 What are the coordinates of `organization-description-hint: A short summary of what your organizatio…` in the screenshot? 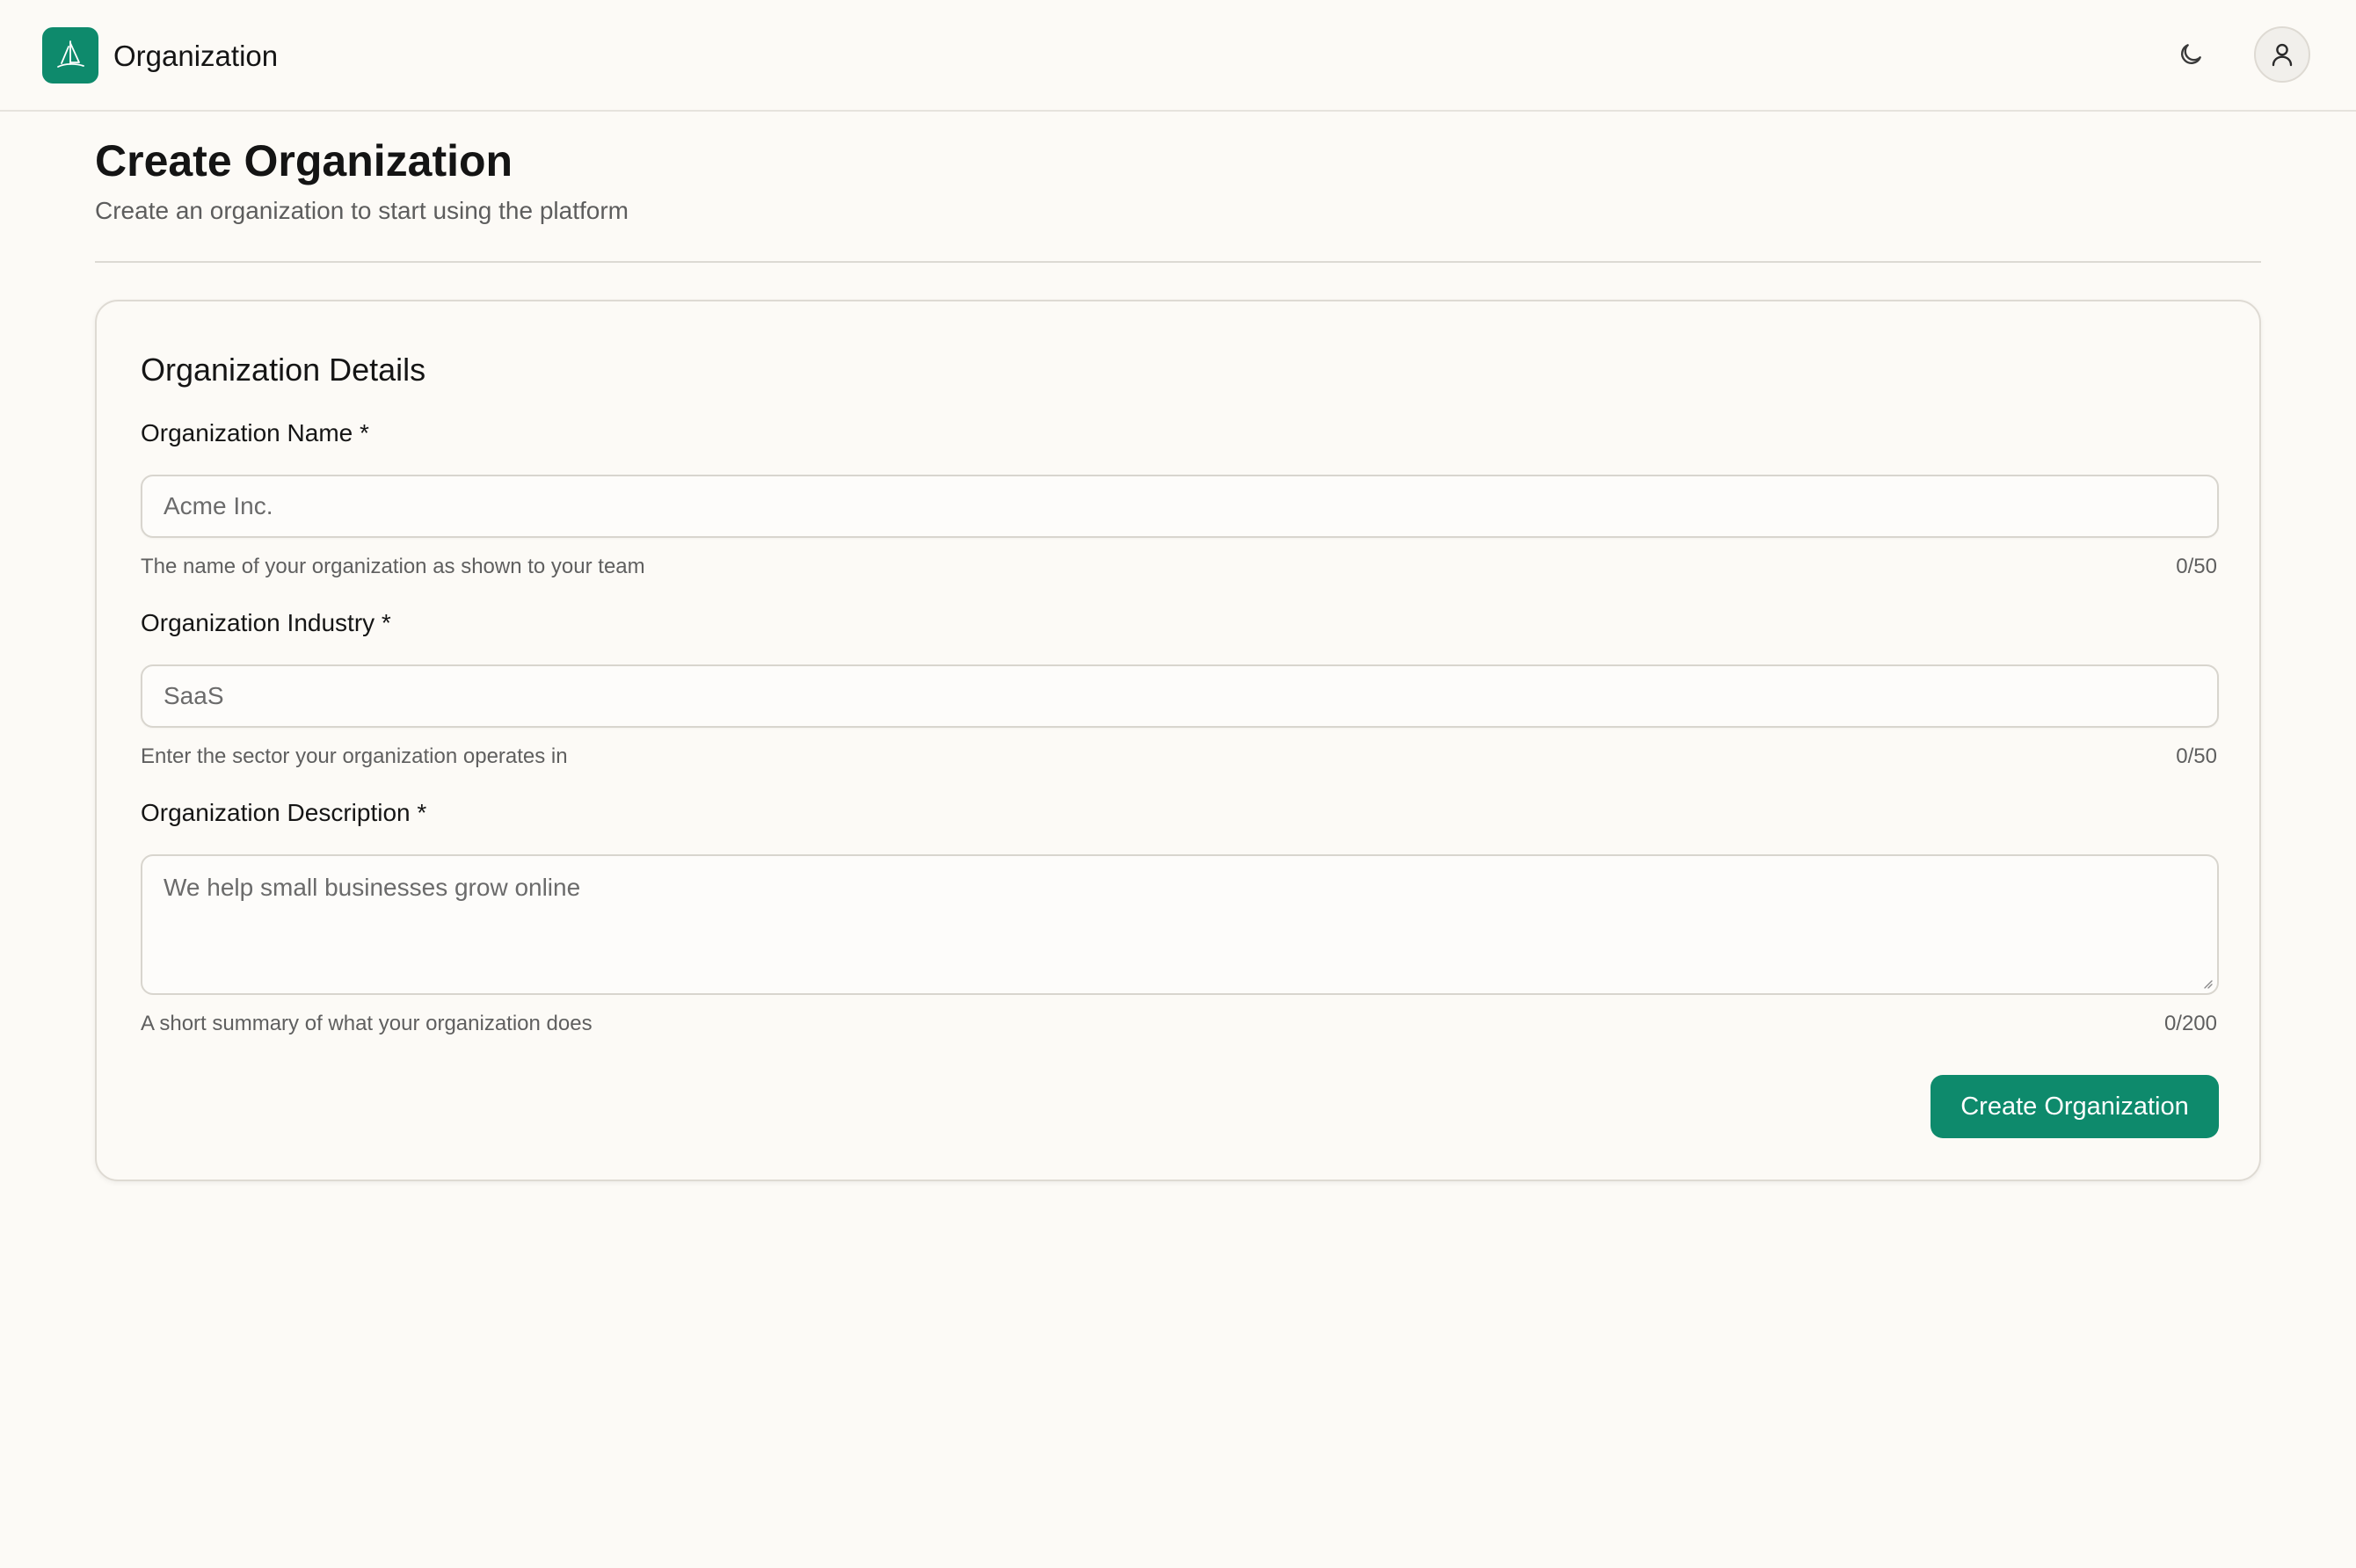 It's located at (367, 1023).